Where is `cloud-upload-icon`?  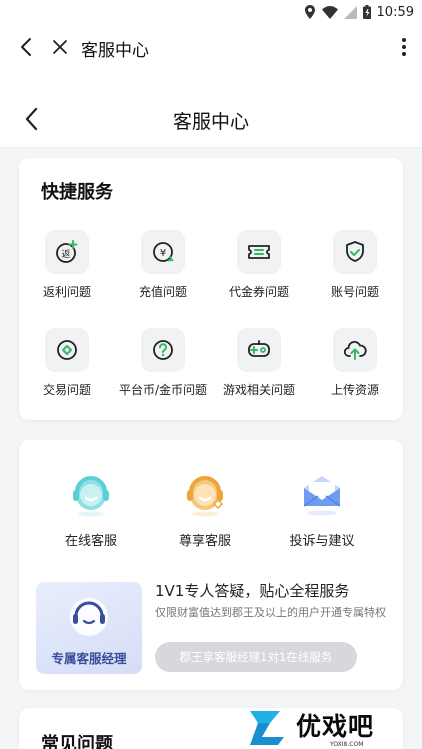 cloud-upload-icon is located at coordinates (355, 350).